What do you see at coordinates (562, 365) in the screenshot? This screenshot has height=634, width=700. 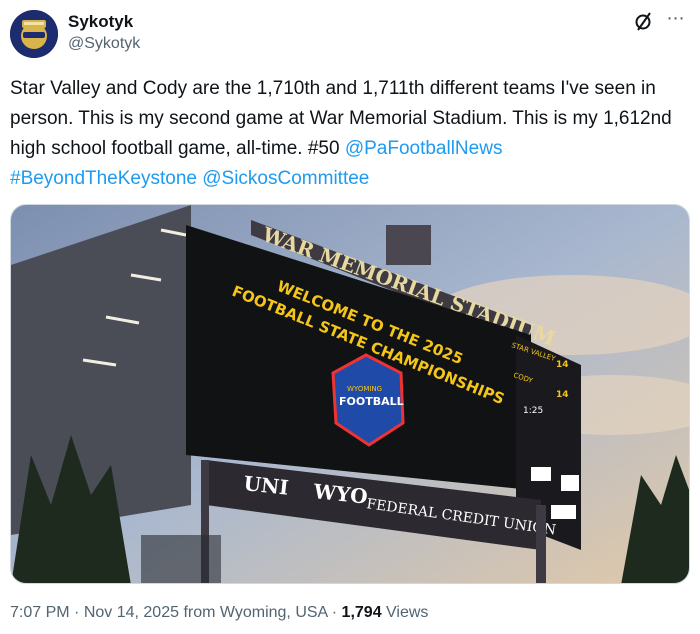 I see `score-team1-pts: 14` at bounding box center [562, 365].